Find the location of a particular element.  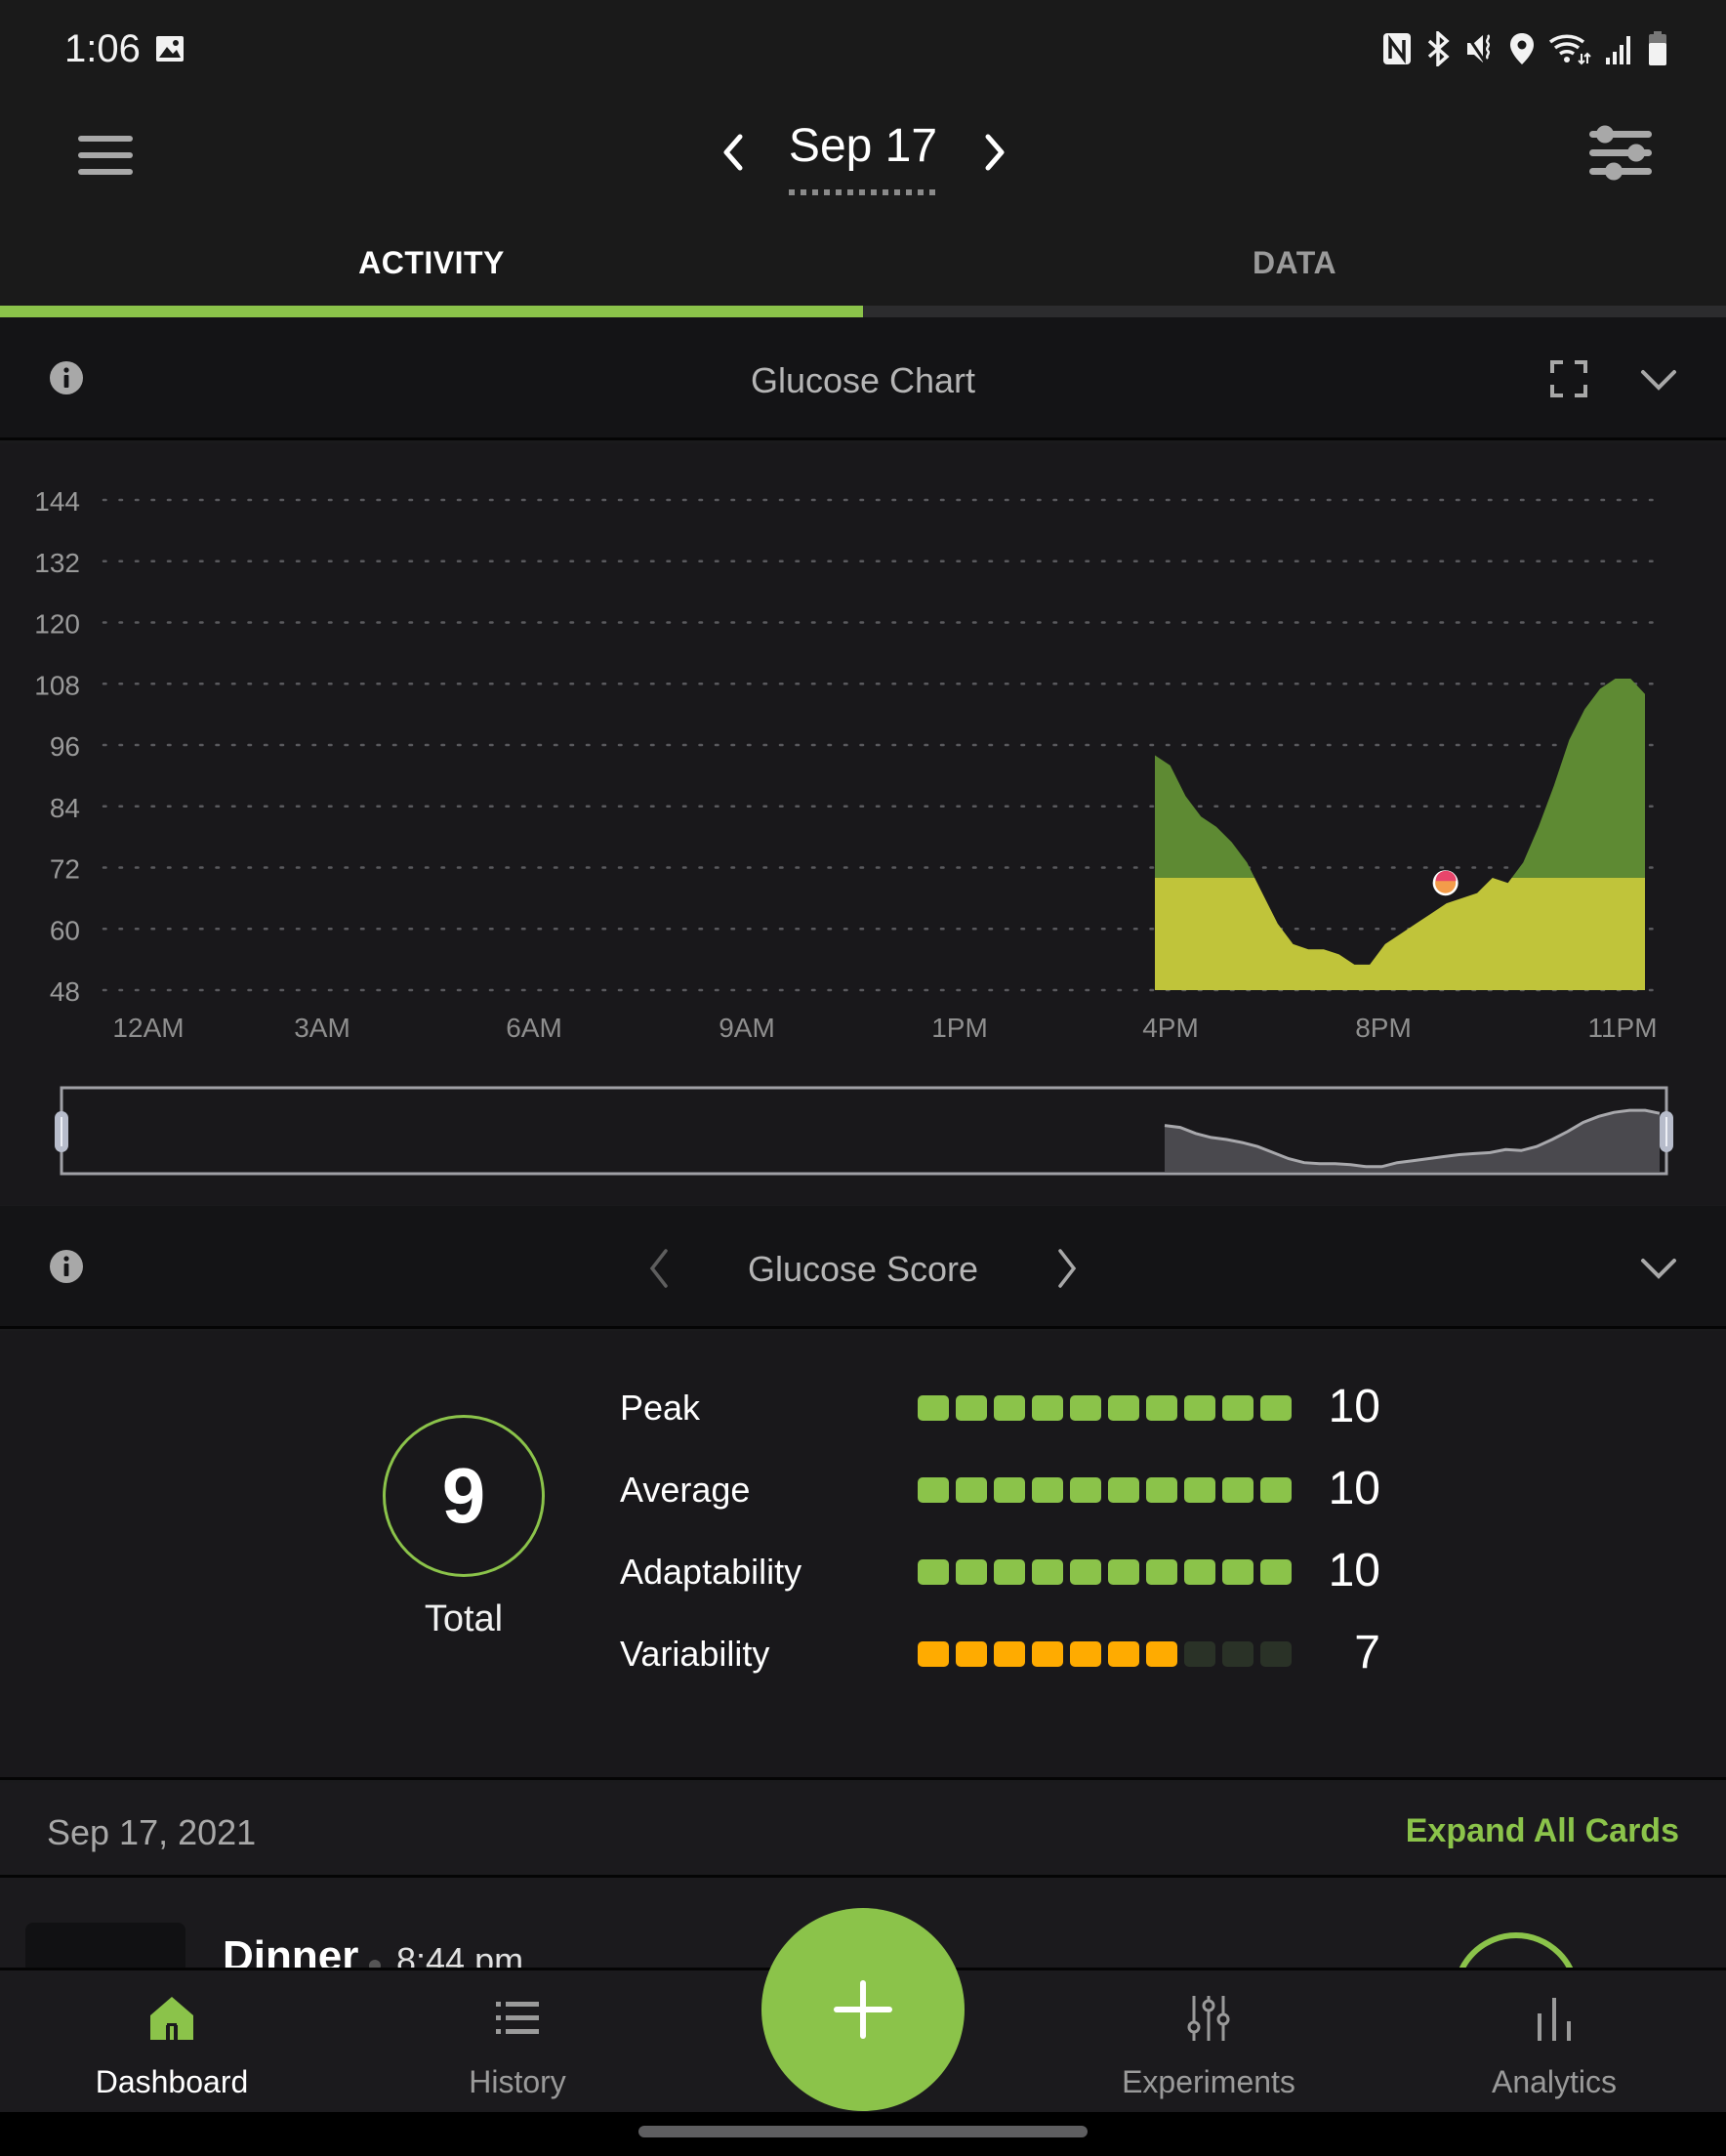

tab-bar: ACTIVITY DATA is located at coordinates (863, 269).